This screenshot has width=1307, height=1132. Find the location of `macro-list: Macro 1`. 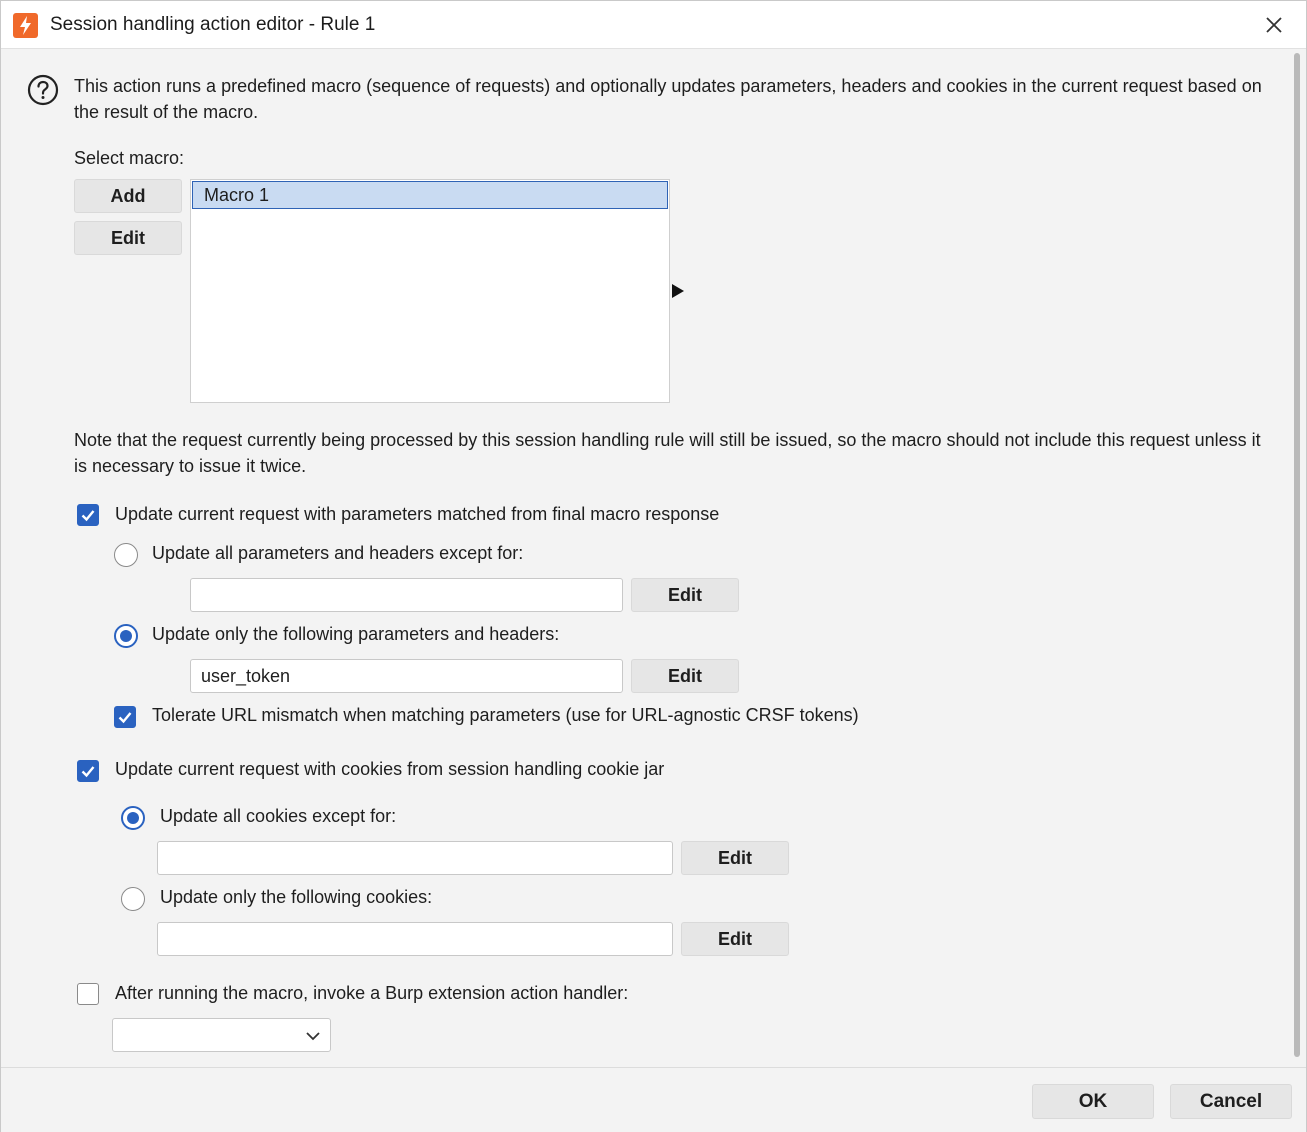

macro-list: Macro 1 is located at coordinates (430, 291).